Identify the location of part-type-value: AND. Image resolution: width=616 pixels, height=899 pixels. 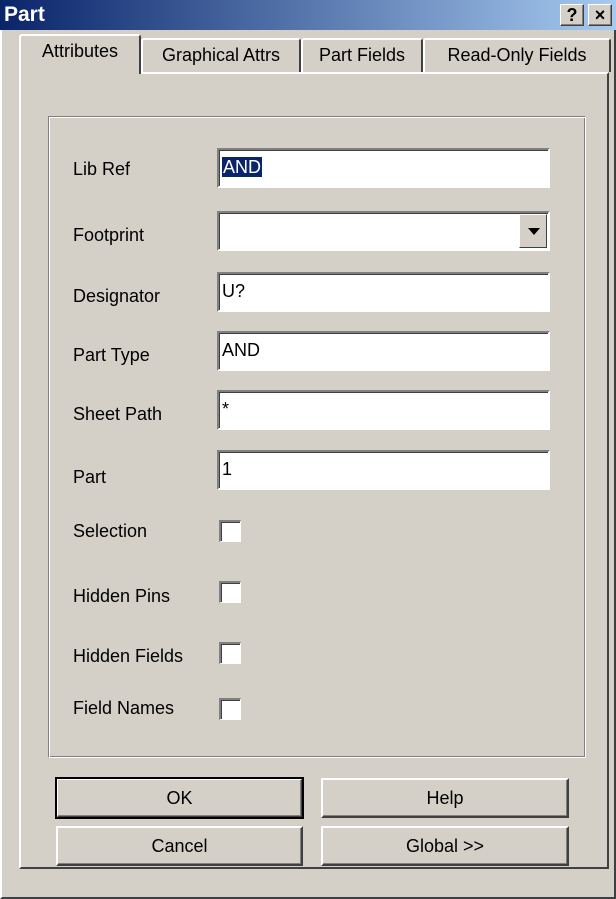
(241, 350).